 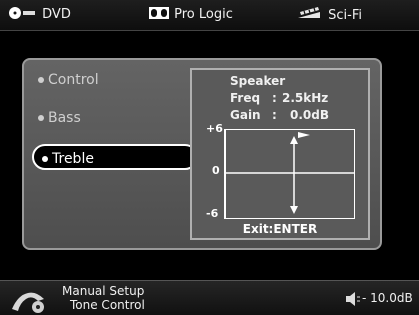 What do you see at coordinates (280, 229) in the screenshot?
I see `exit-hint: Exit:ENTER` at bounding box center [280, 229].